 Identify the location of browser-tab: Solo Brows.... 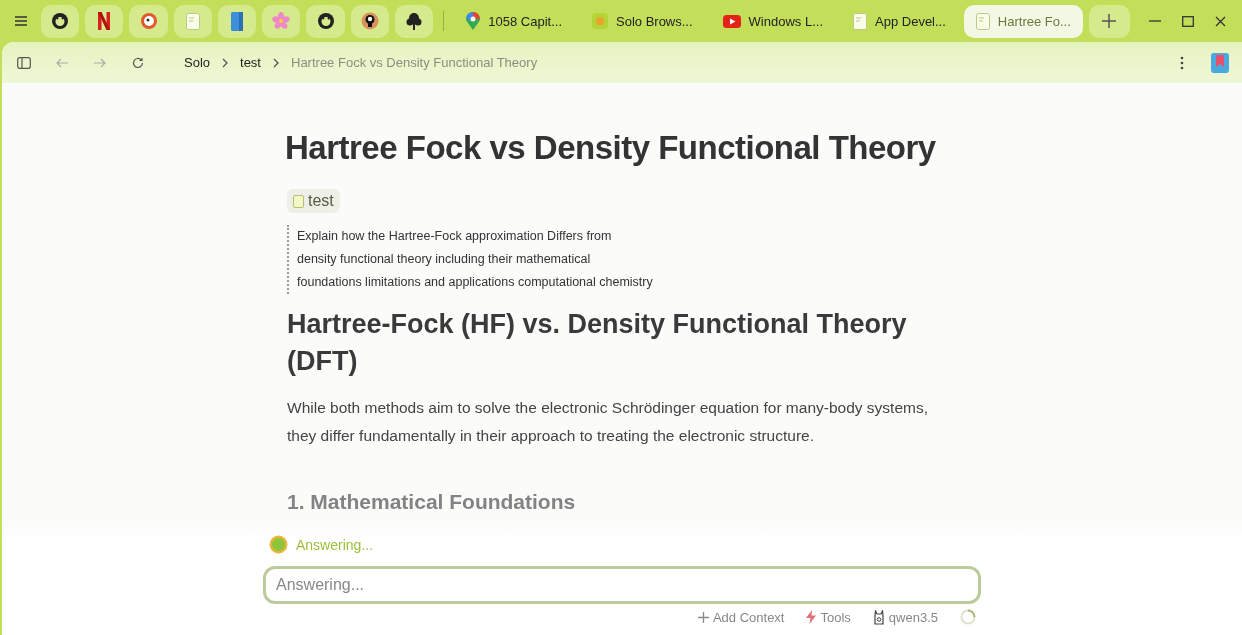
(642, 21).